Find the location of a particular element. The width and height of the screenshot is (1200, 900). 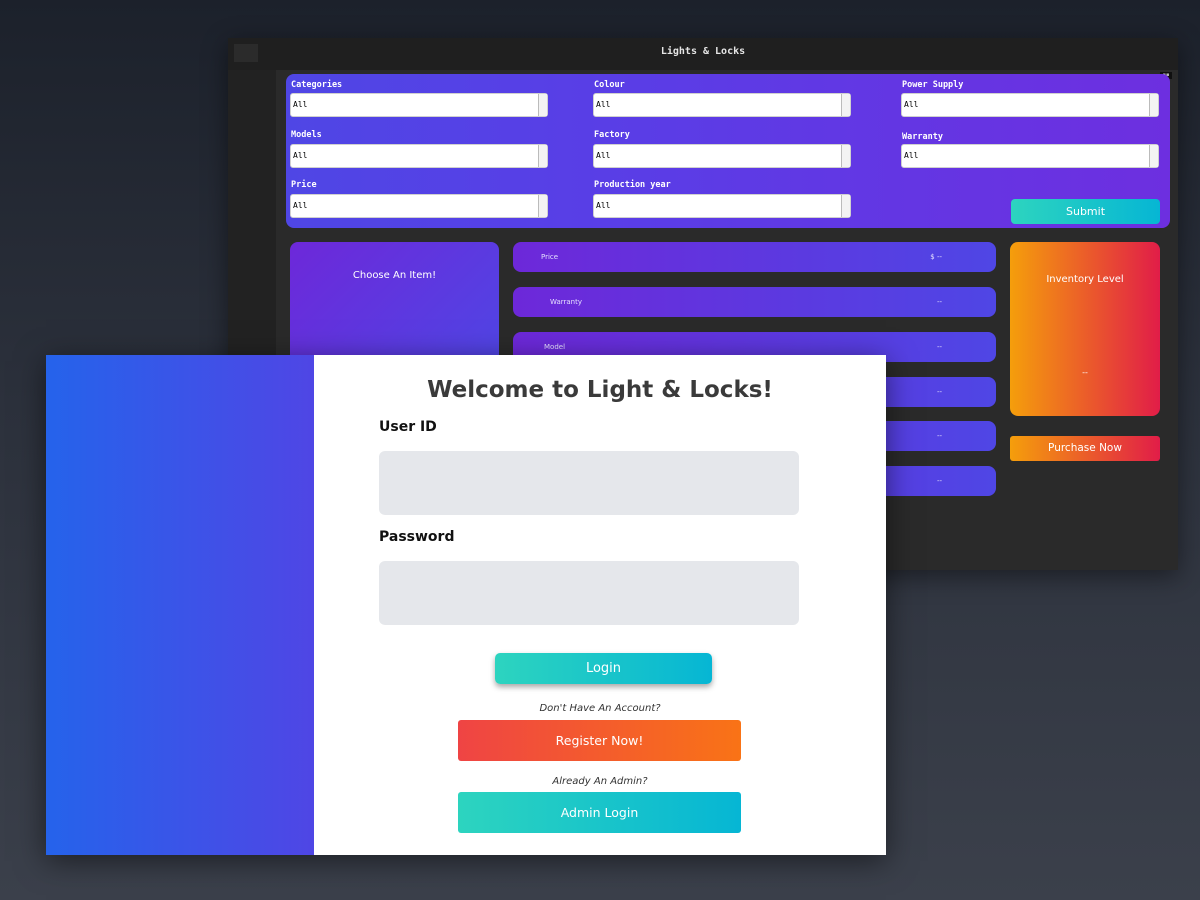

item-preview-card: Choose An Item! is located at coordinates (394, 307).